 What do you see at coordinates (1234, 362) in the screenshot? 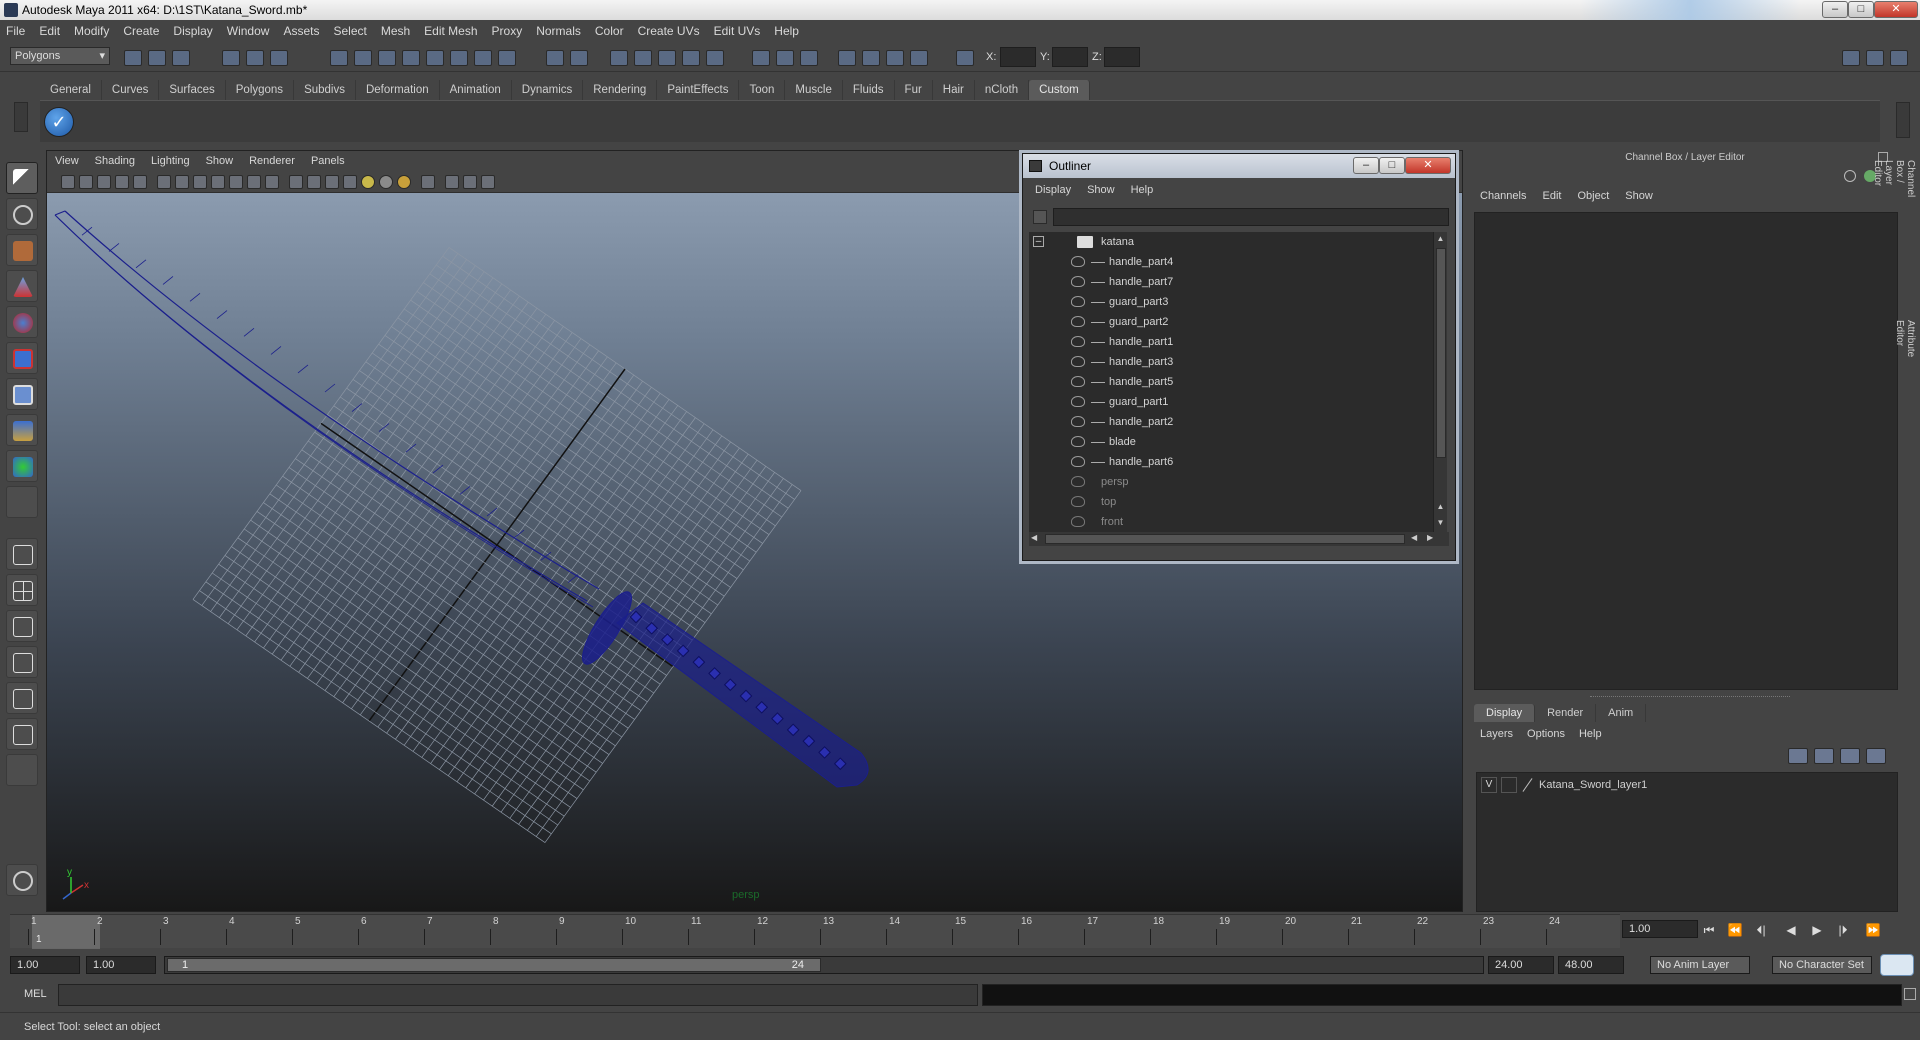
I see `outliner-row-handle-part3: handle_part3` at bounding box center [1234, 362].